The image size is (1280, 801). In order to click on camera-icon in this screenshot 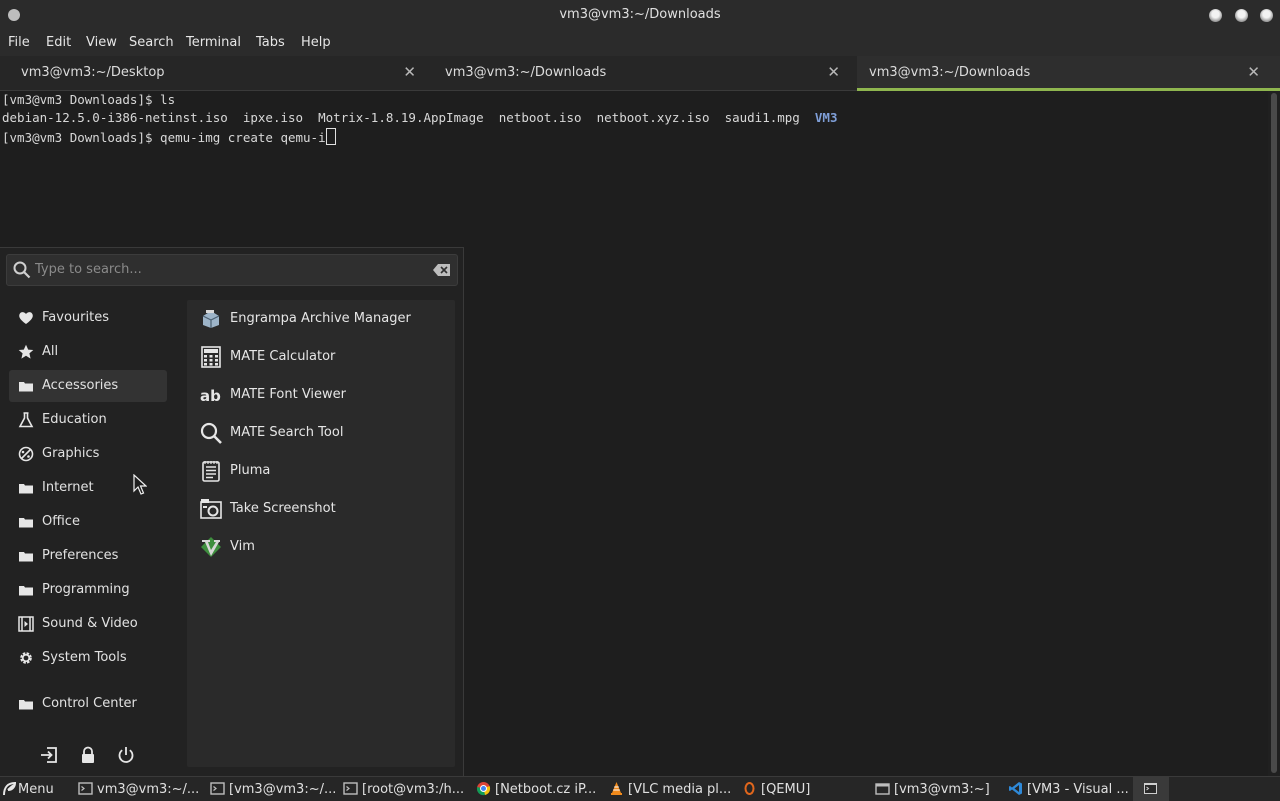, I will do `click(211, 509)`.